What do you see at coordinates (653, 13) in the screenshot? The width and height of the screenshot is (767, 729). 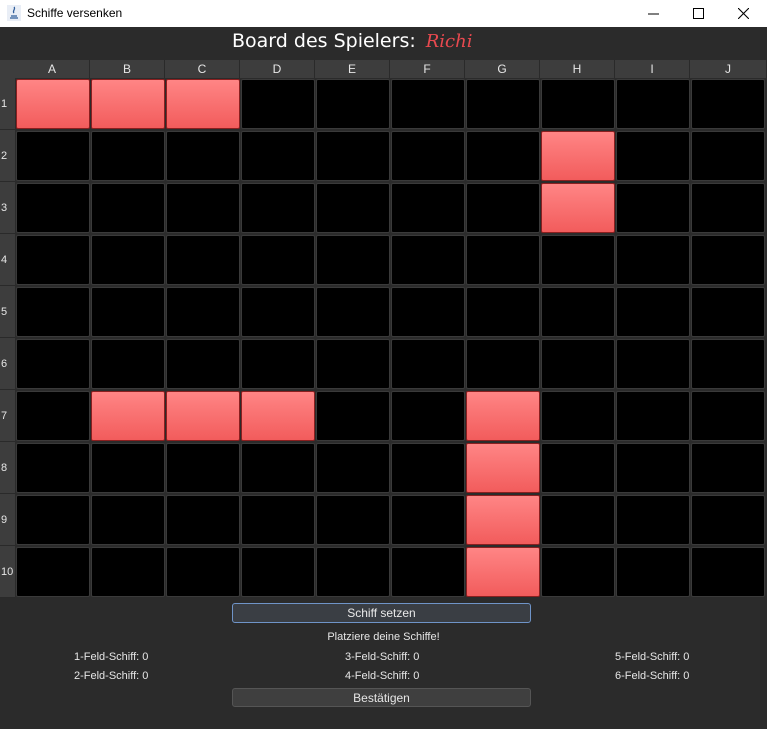 I see `minimize-button` at bounding box center [653, 13].